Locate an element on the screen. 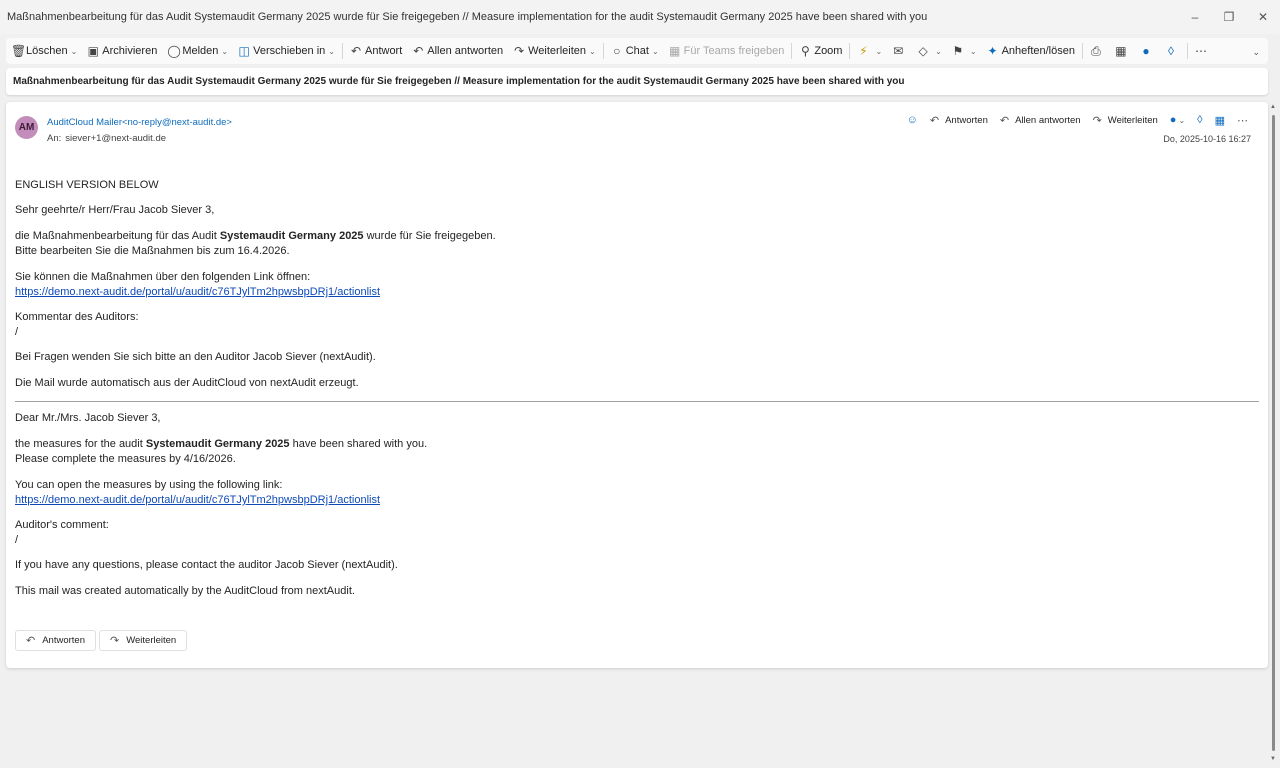 The height and width of the screenshot is (768, 1280). scrollbar-thumb is located at coordinates (1273, 433).